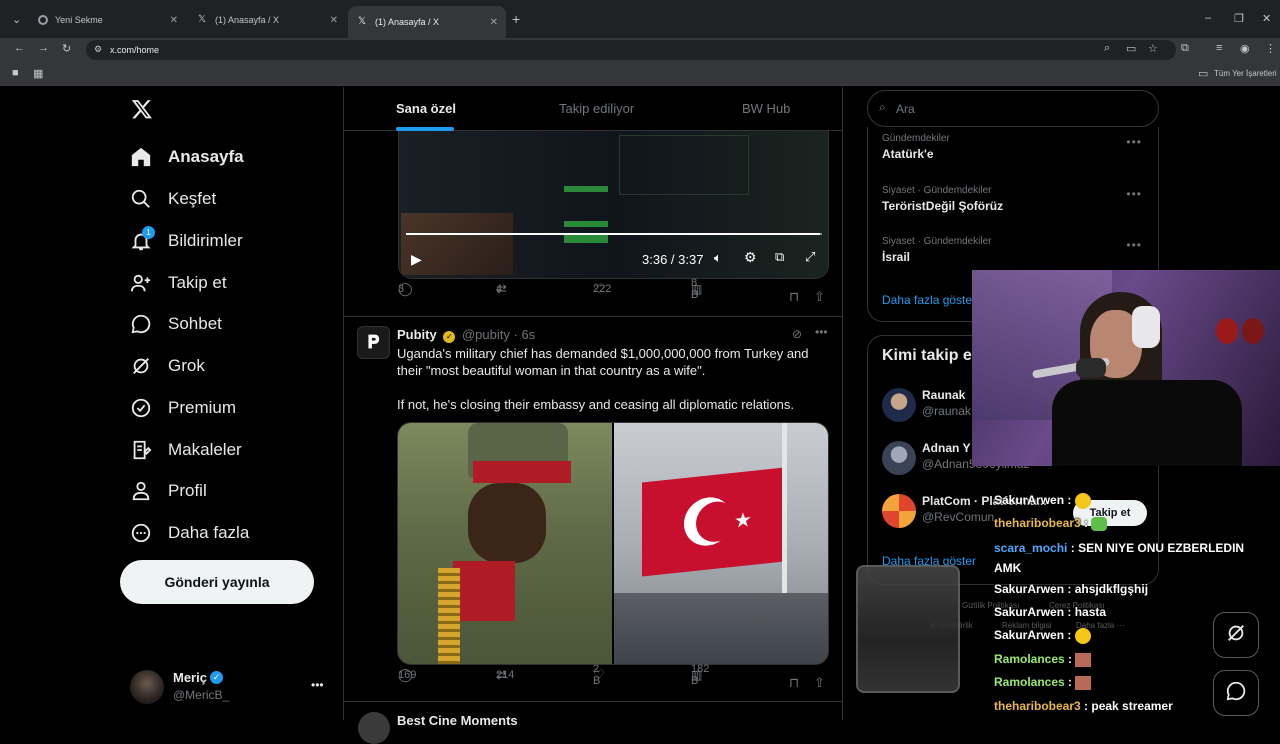 This screenshot has width=1280, height=744. I want to click on tweet-more-icon: •••, so click(821, 332).